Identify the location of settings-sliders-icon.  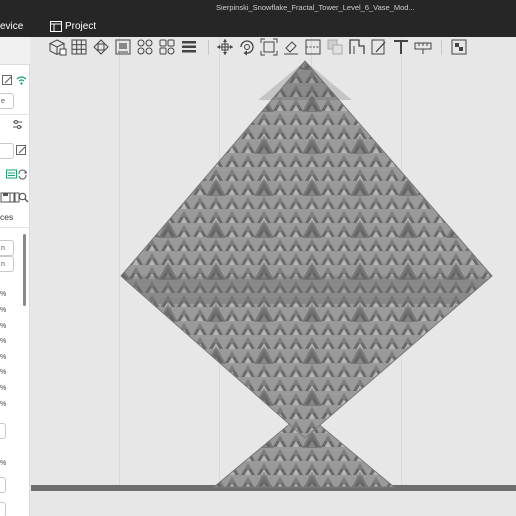
(17, 124).